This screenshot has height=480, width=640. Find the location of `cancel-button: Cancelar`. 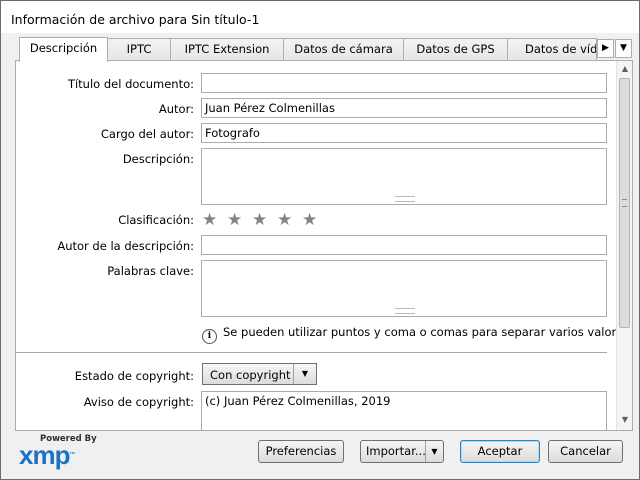

cancel-button: Cancelar is located at coordinates (585, 451).